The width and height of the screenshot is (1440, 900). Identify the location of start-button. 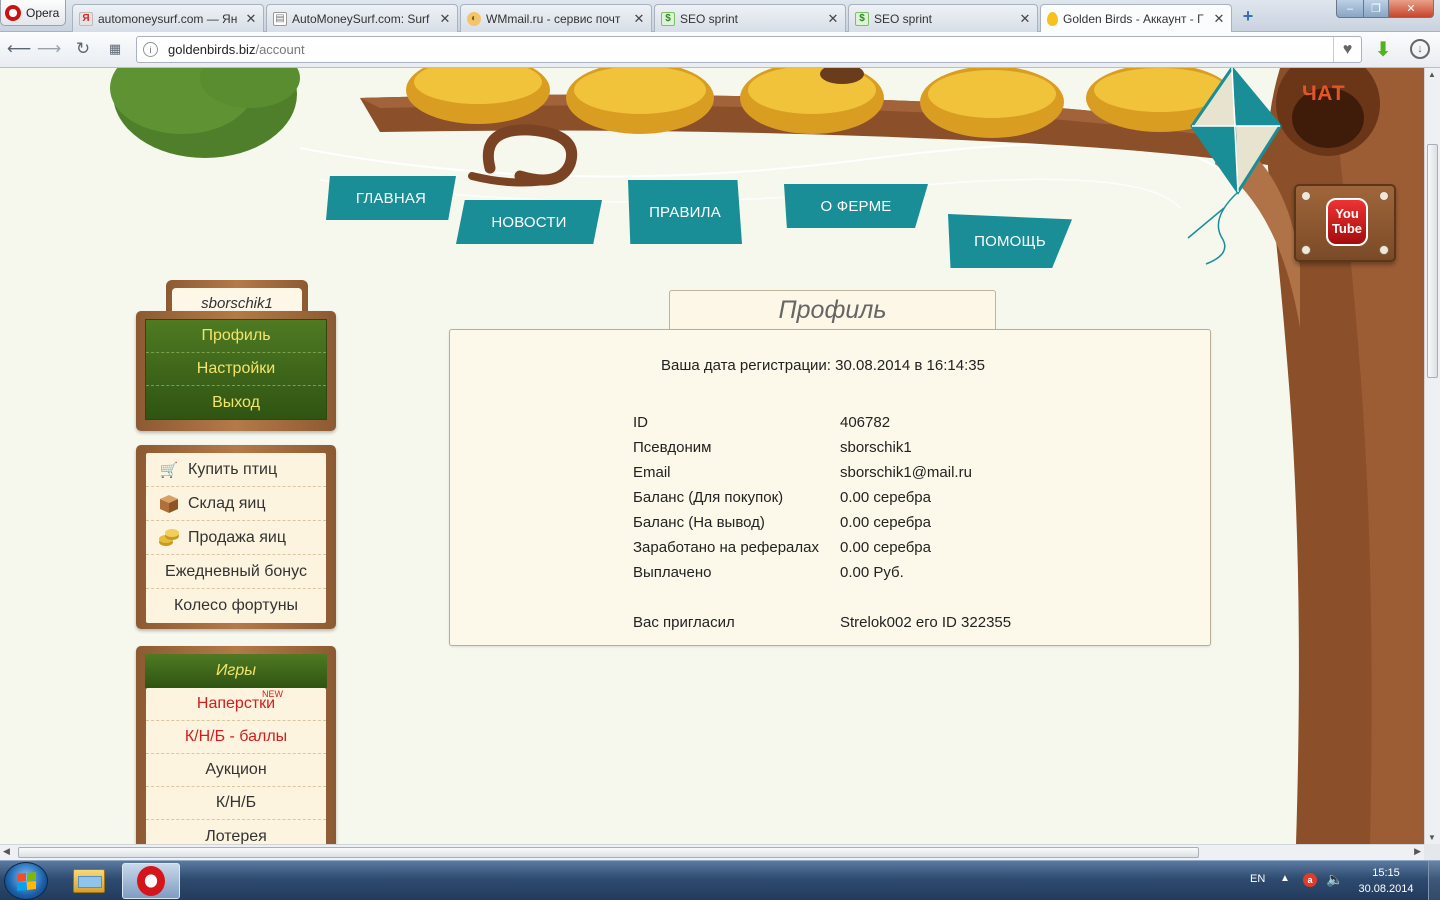
(26, 881).